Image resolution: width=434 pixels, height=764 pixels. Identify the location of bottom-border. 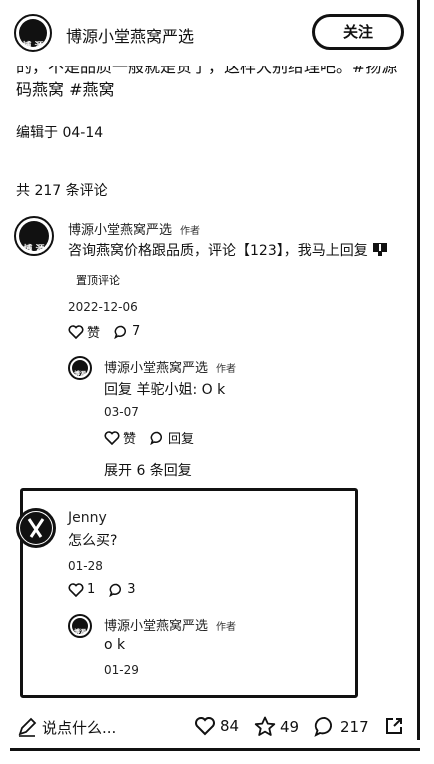
(215, 749).